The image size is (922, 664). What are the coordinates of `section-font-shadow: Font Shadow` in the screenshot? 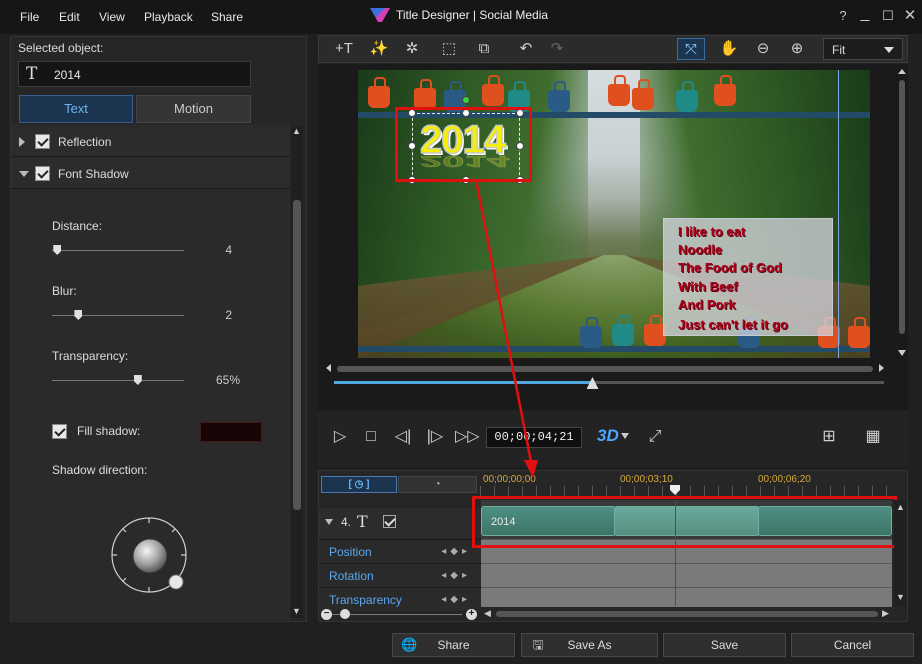 It's located at (150, 174).